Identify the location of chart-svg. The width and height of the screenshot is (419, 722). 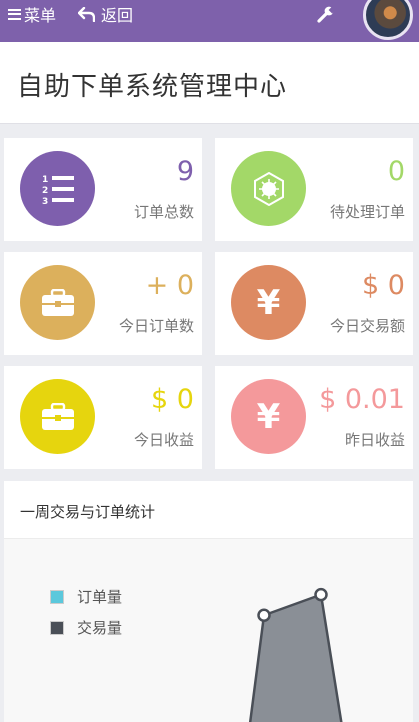
(295, 654).